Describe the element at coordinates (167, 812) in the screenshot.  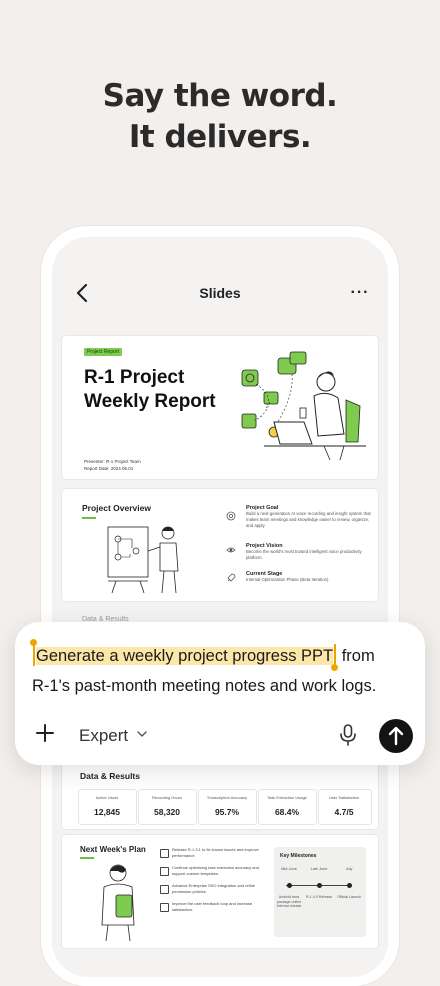
I see `stat-value: 58,320` at that location.